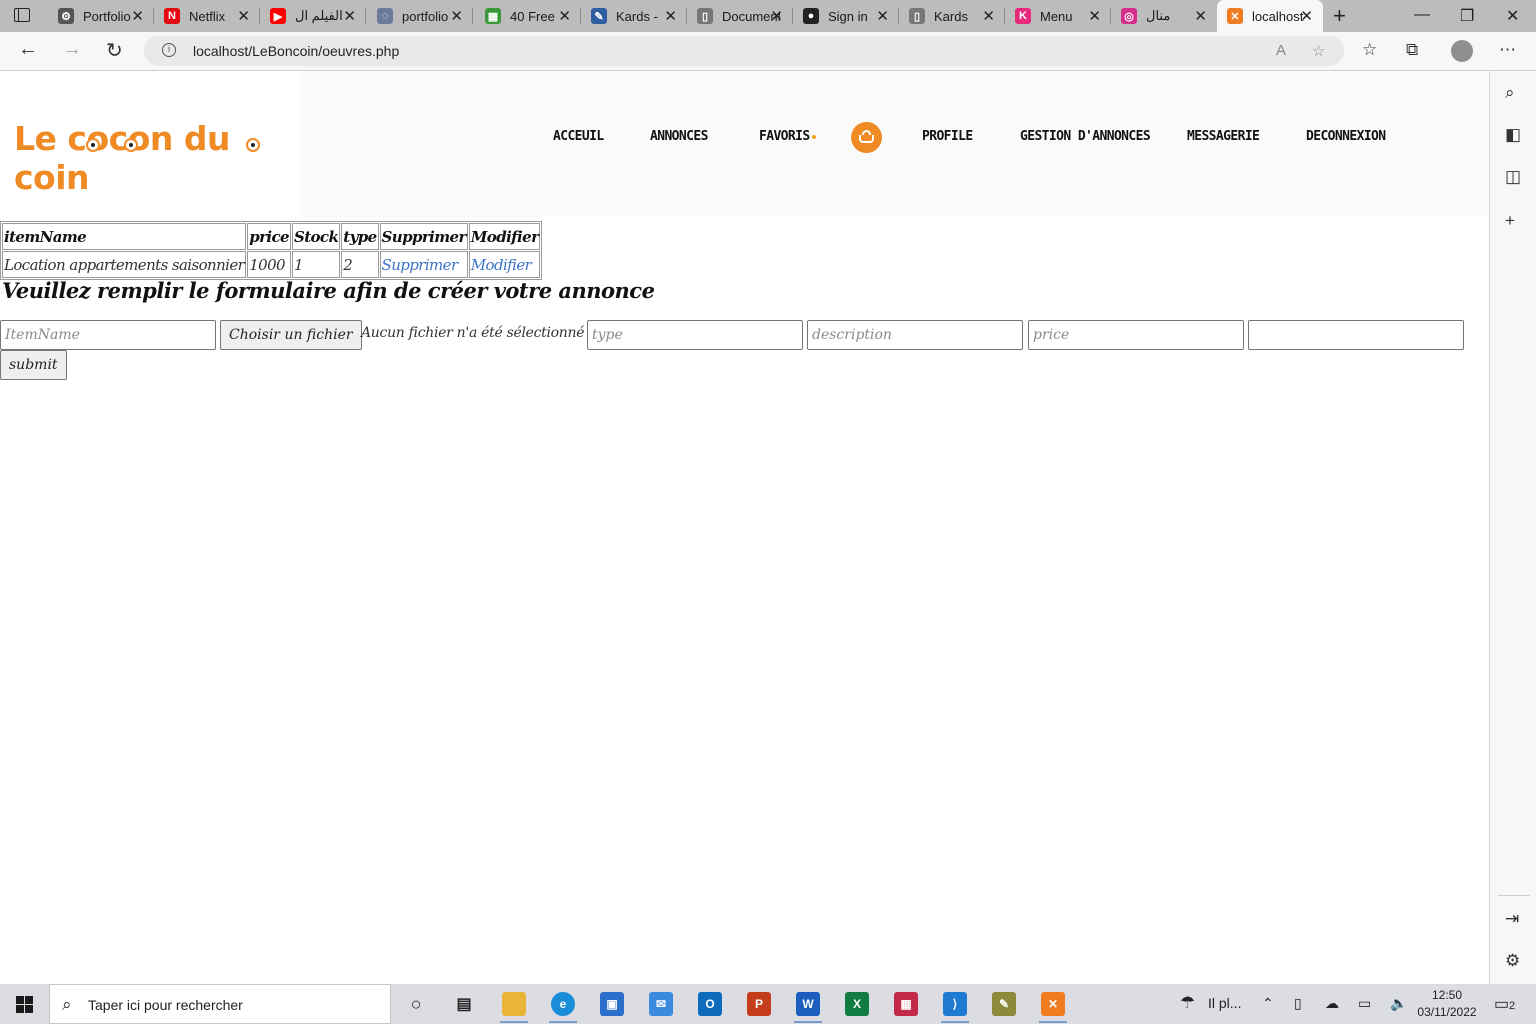 The image size is (1536, 1024). What do you see at coordinates (563, 1007) in the screenshot?
I see `edge-browser-icon: e` at bounding box center [563, 1007].